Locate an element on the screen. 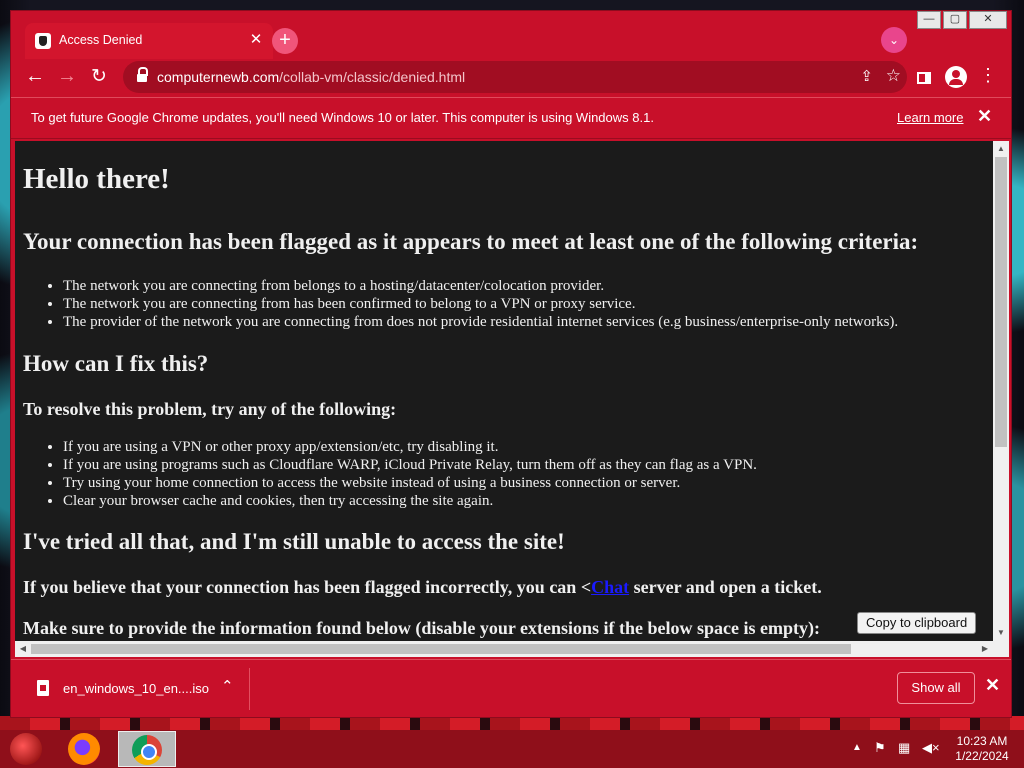  vertical-scrollbar: ▲ ▼ is located at coordinates (1001, 391).